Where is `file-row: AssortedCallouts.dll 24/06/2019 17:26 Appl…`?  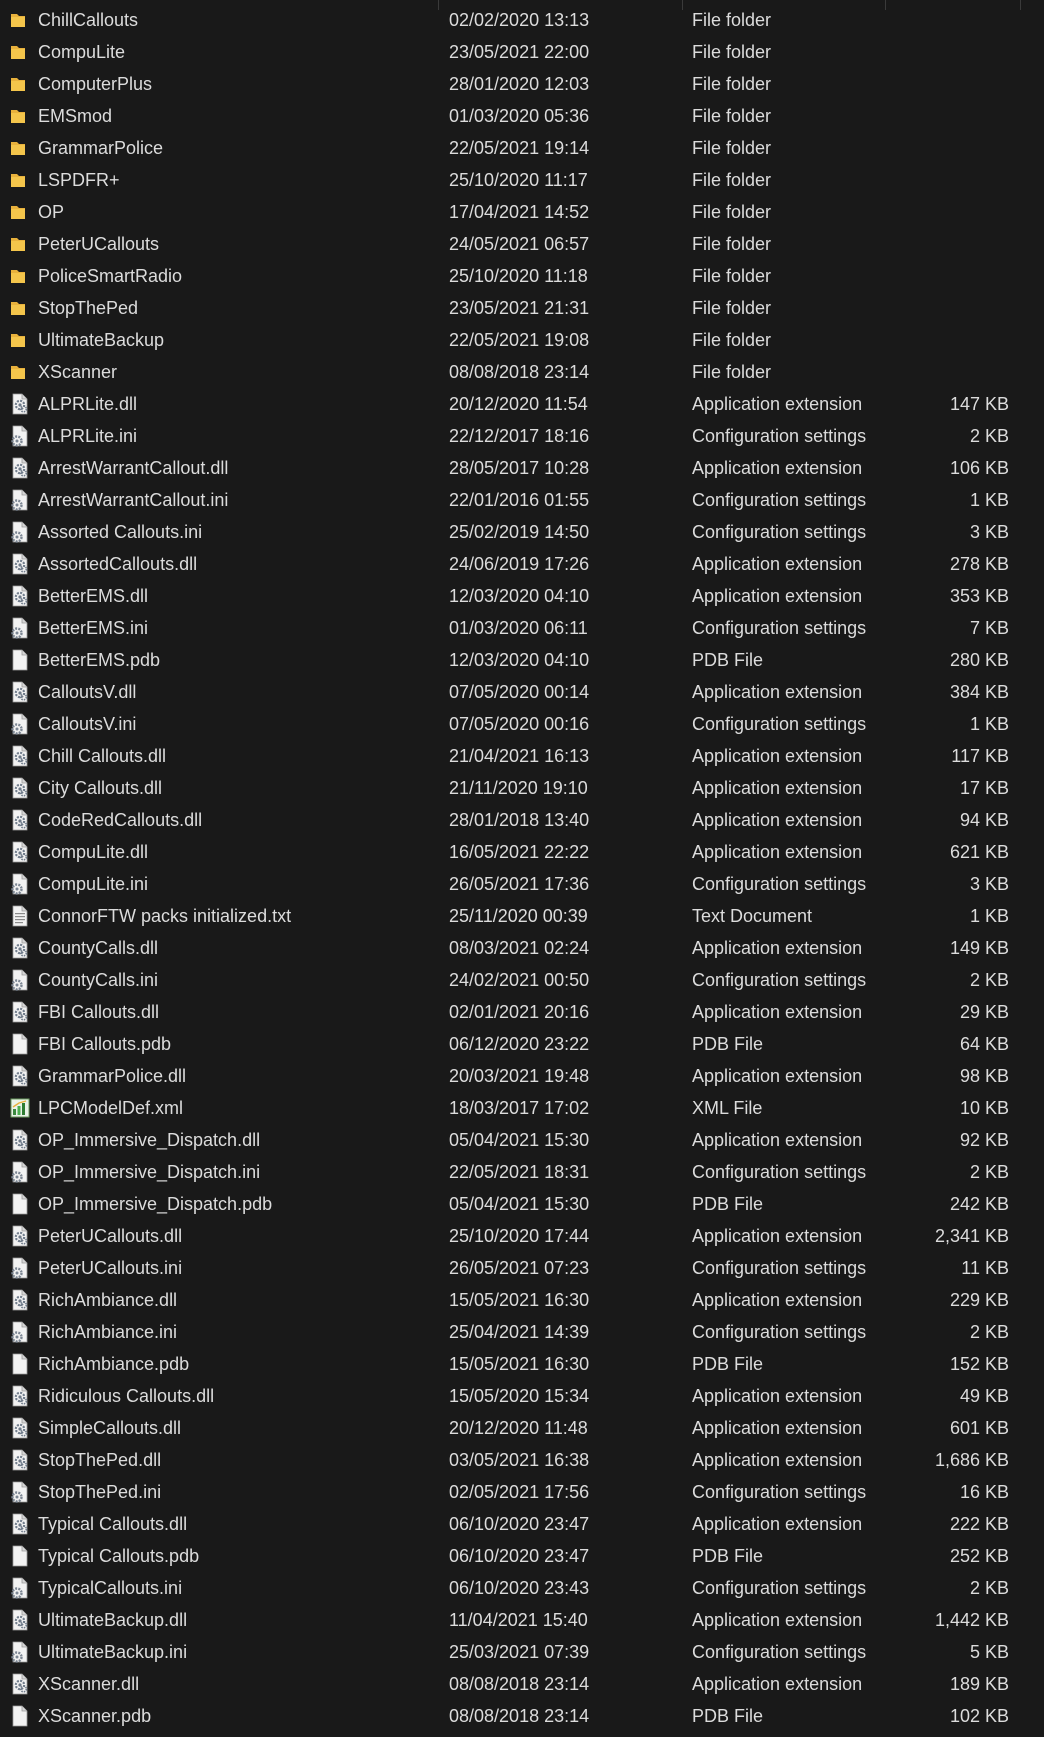
file-row: AssortedCallouts.dll 24/06/2019 17:26 Appl… is located at coordinates (522, 564).